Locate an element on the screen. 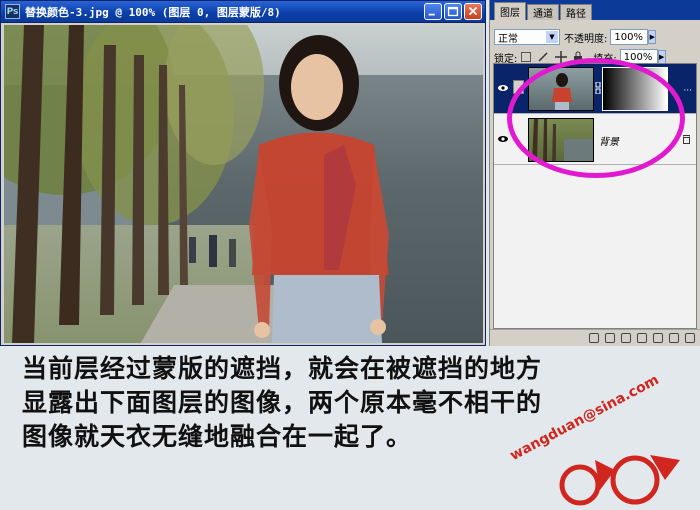  minimize-icon is located at coordinates (433, 11).